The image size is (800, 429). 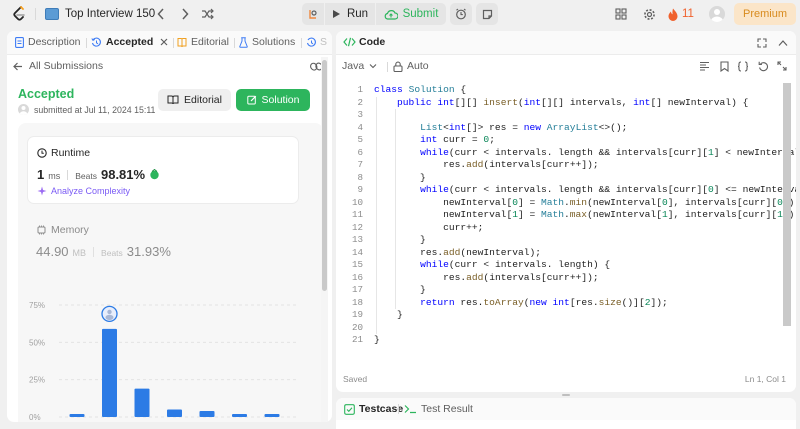 I want to click on avatar-person-icon, so click(x=717, y=15).